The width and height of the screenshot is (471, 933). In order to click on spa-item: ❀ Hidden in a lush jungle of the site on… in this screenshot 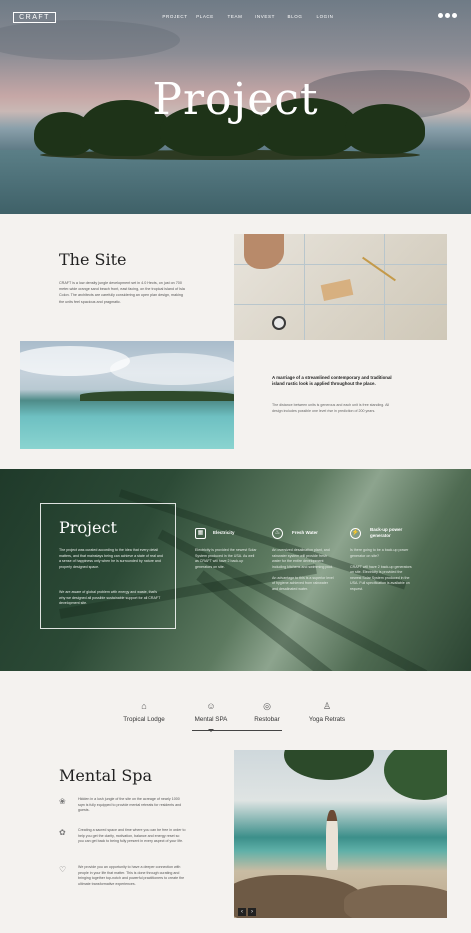, I will do `click(124, 808)`.